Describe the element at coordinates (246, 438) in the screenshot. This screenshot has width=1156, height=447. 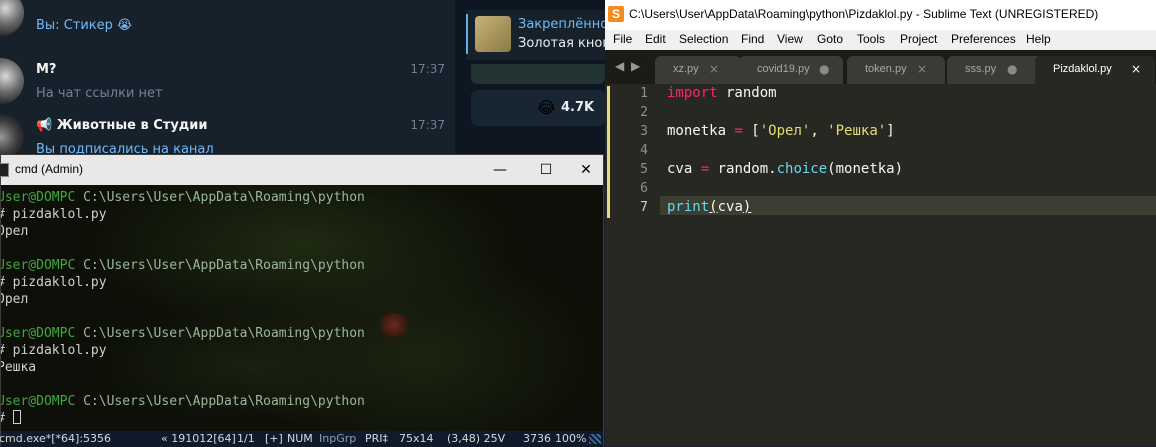
I see `status-pos: 1/1` at that location.